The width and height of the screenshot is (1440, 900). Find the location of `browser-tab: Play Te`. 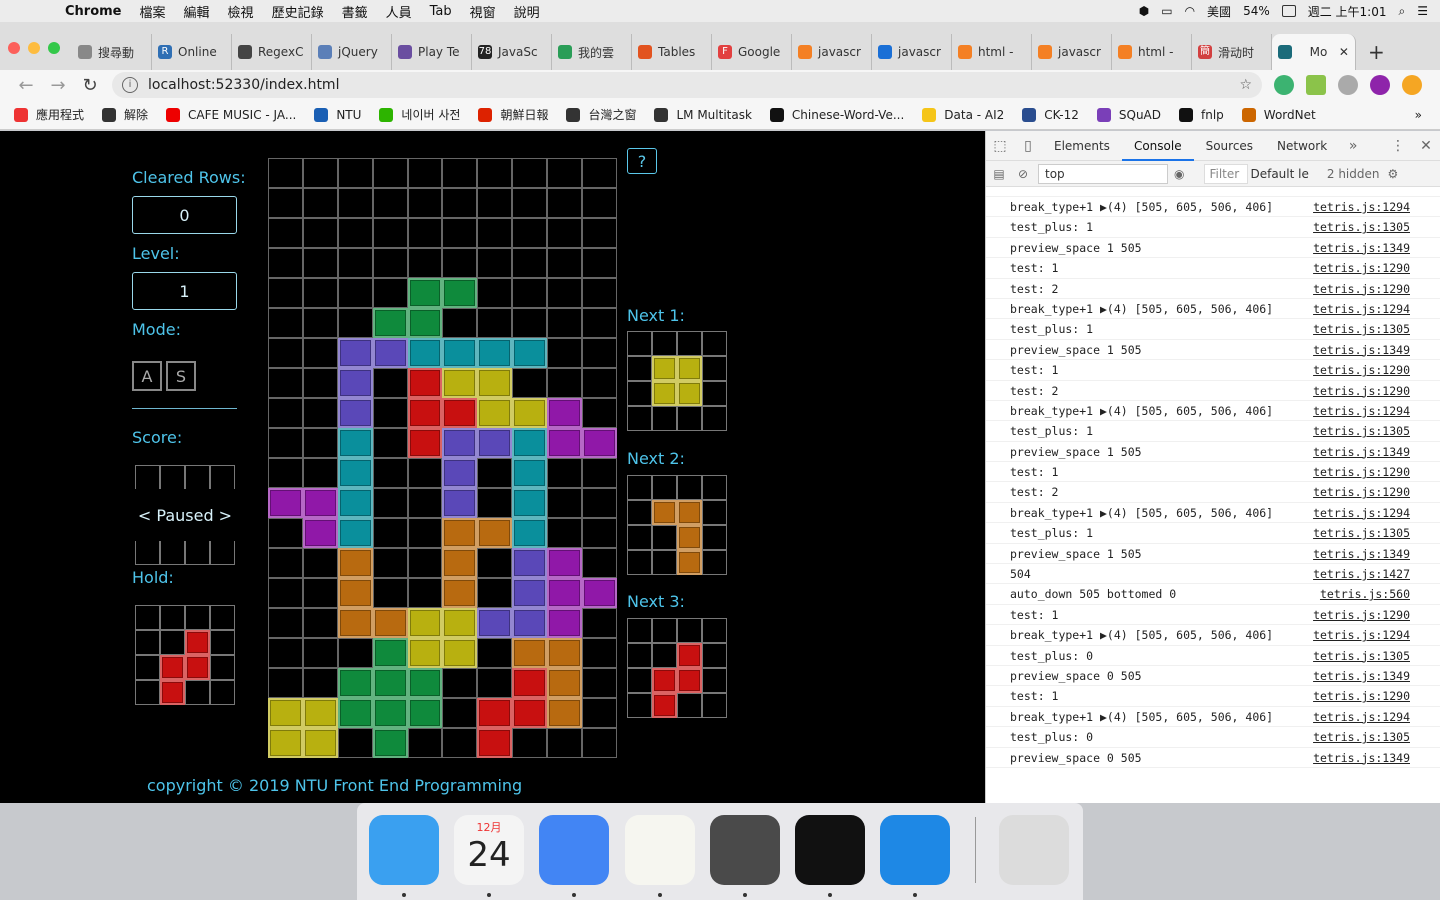

browser-tab: Play Te is located at coordinates (432, 52).